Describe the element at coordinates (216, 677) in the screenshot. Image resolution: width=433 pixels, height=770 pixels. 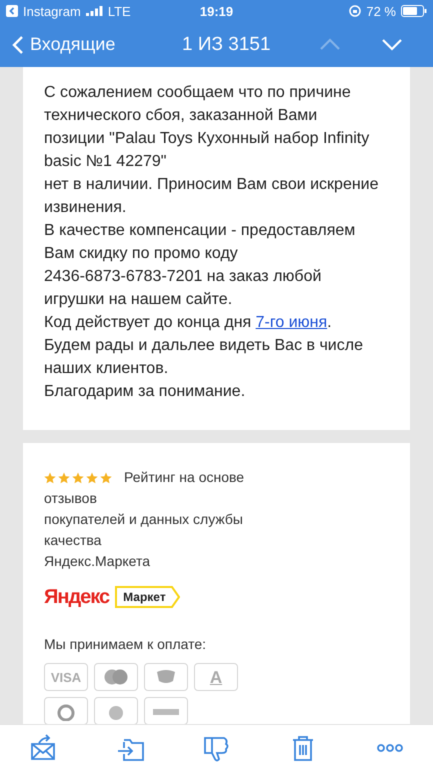
I see `bank-logo: A` at that location.